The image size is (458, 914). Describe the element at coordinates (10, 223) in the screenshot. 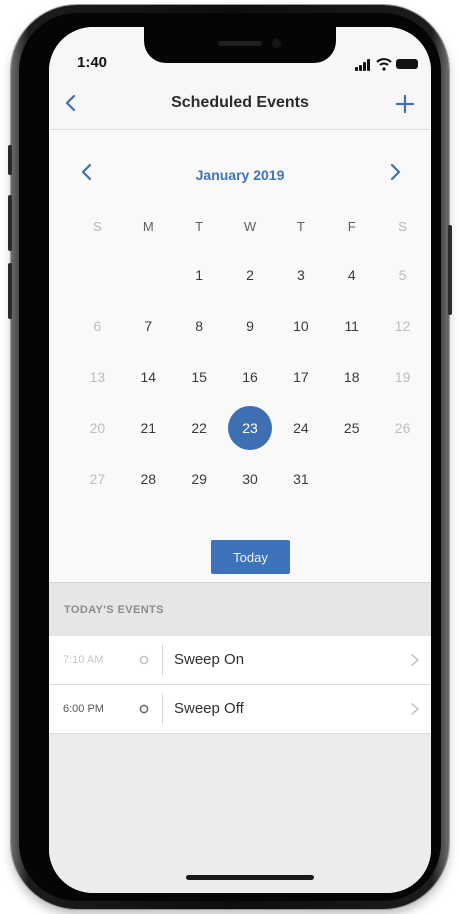

I see `volume-up-button` at that location.